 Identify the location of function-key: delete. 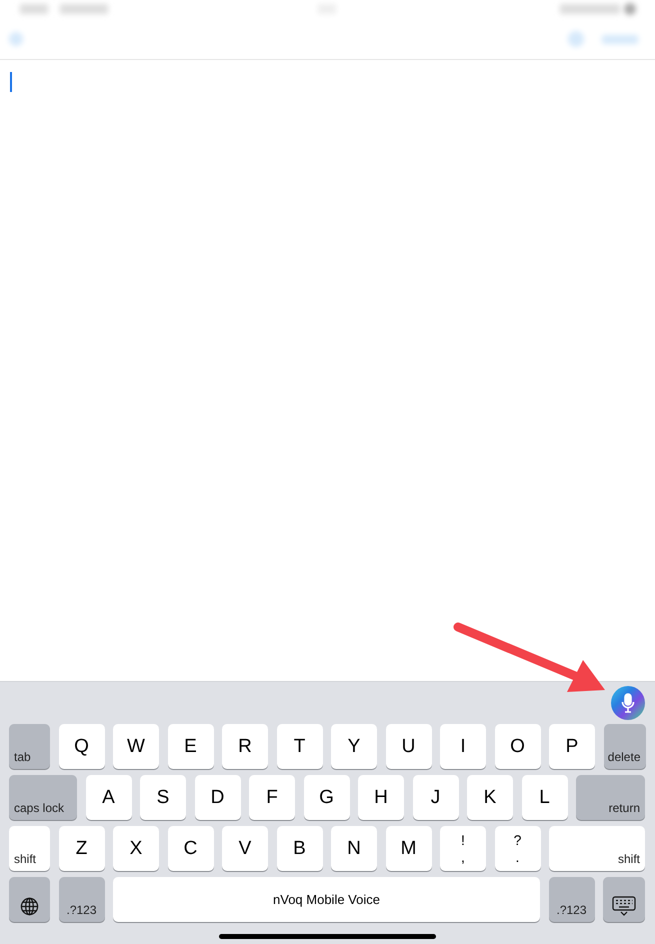
(625, 746).